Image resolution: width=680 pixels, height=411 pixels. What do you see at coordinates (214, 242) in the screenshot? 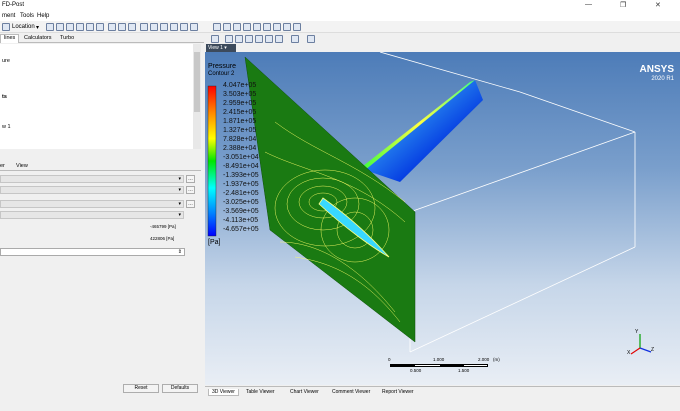
I see `legend-unit: [Pa]` at bounding box center [214, 242].